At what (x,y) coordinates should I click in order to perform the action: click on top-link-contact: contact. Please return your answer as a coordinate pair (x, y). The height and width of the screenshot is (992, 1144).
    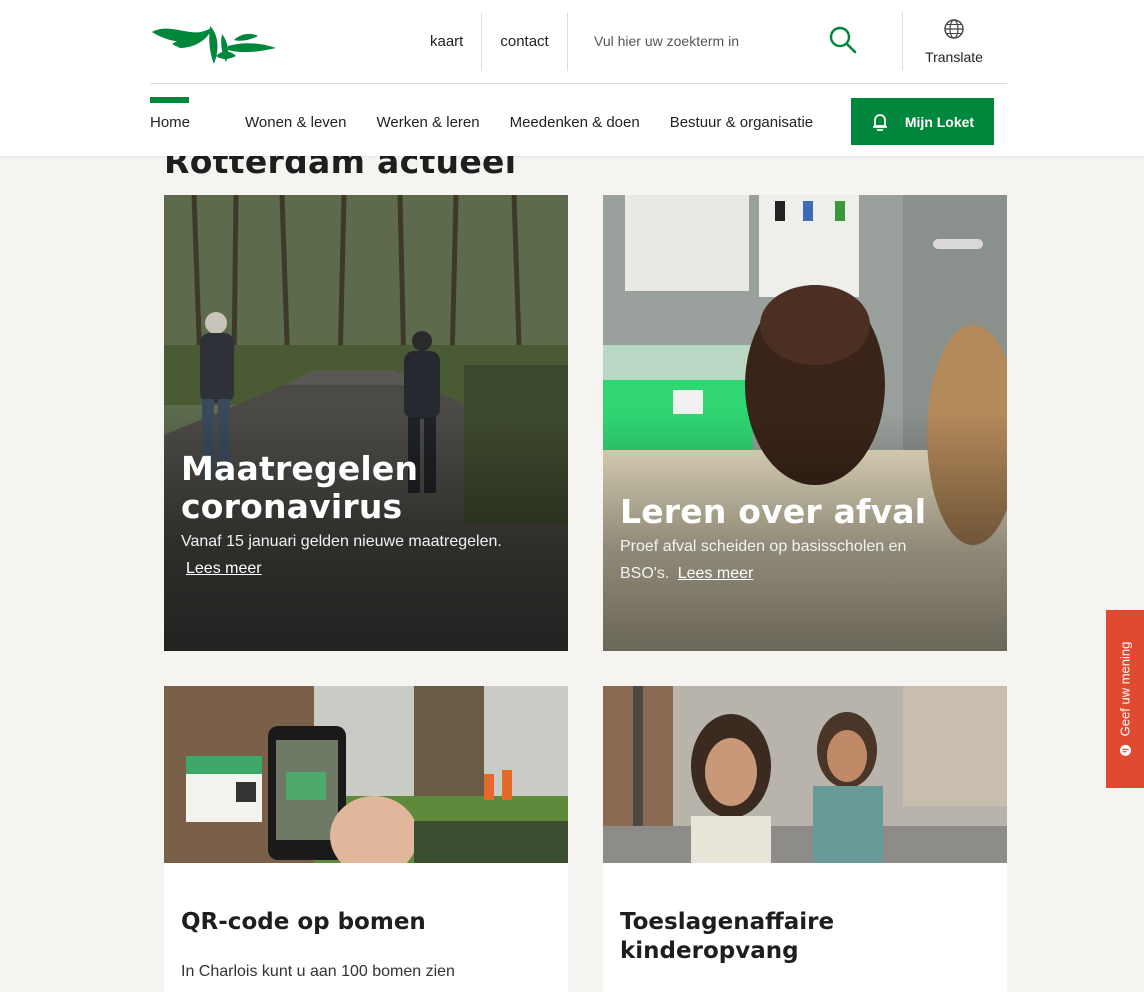
    Looking at the image, I should click on (524, 42).